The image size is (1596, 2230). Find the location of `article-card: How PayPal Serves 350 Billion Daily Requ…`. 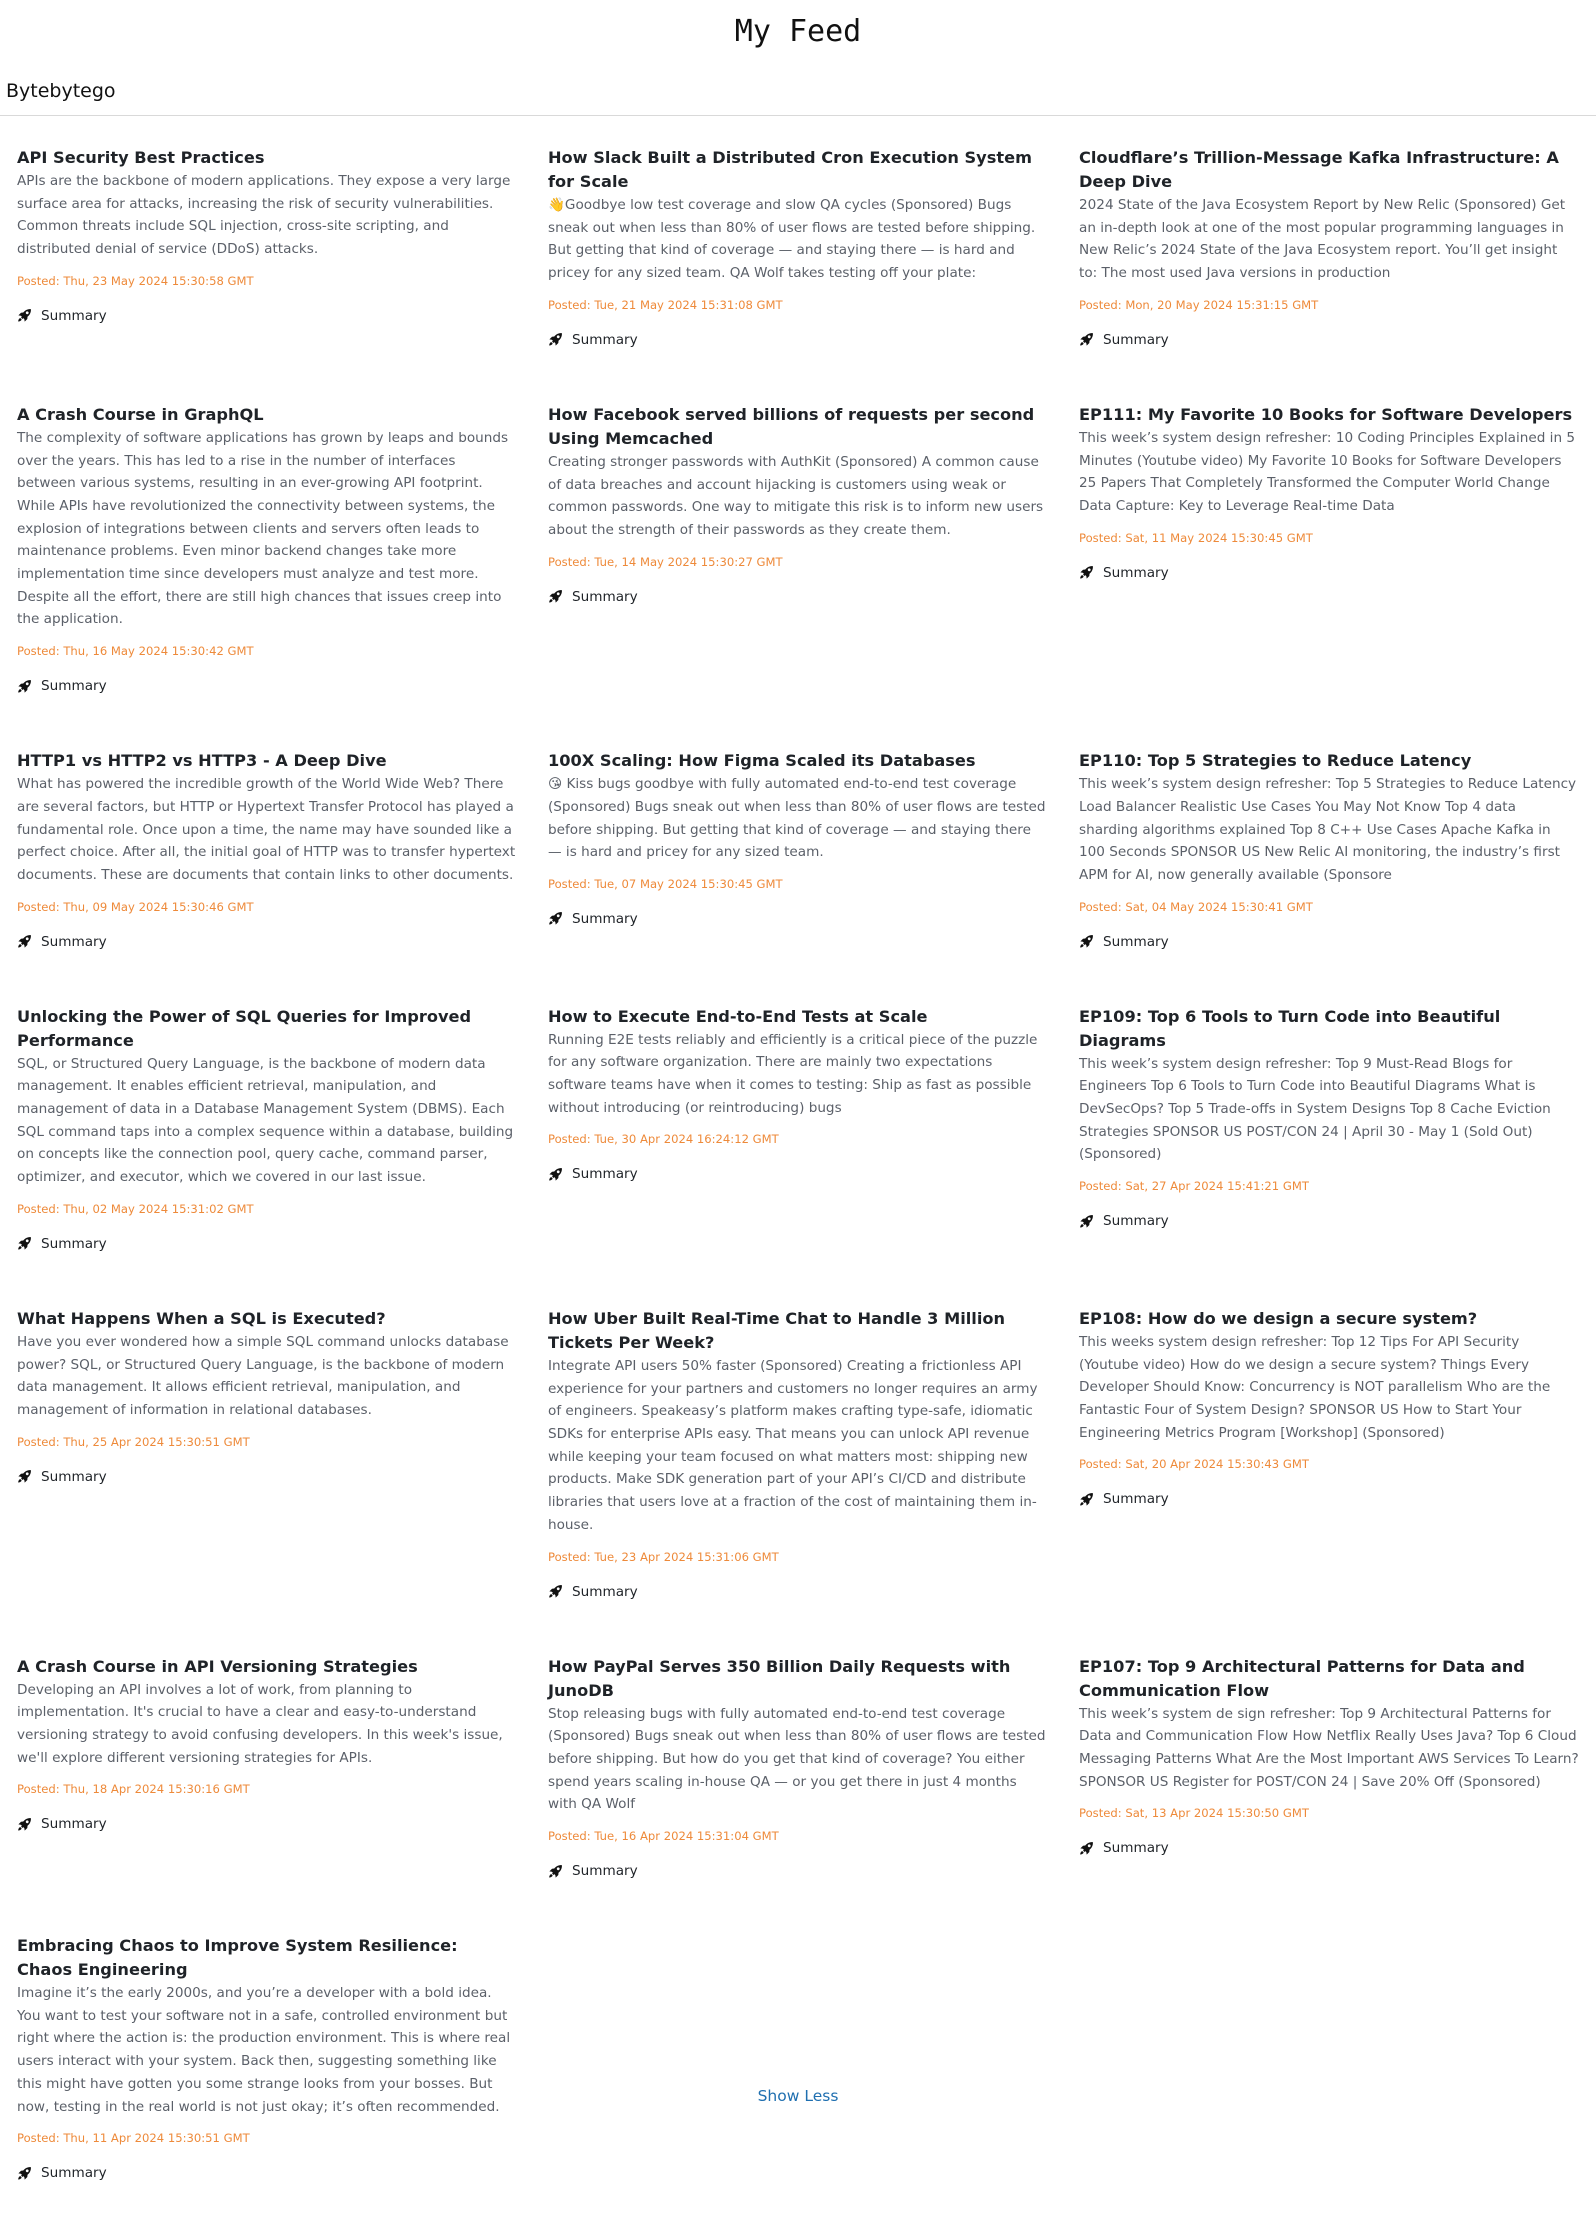

article-card: How PayPal Serves 350 Billion Daily Requ… is located at coordinates (798, 1789).